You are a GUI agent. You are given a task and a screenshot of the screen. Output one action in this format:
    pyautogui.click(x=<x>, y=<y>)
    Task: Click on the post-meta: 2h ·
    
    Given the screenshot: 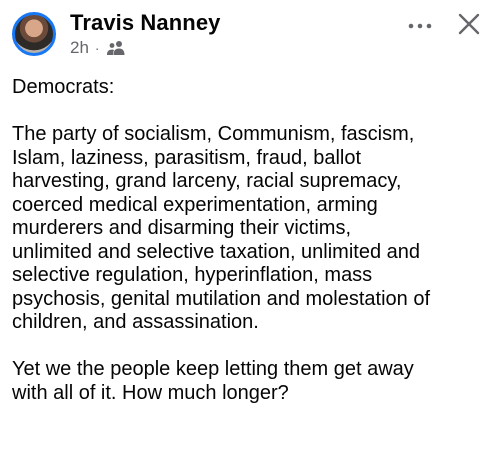 What is the action you would take?
    pyautogui.click(x=98, y=48)
    